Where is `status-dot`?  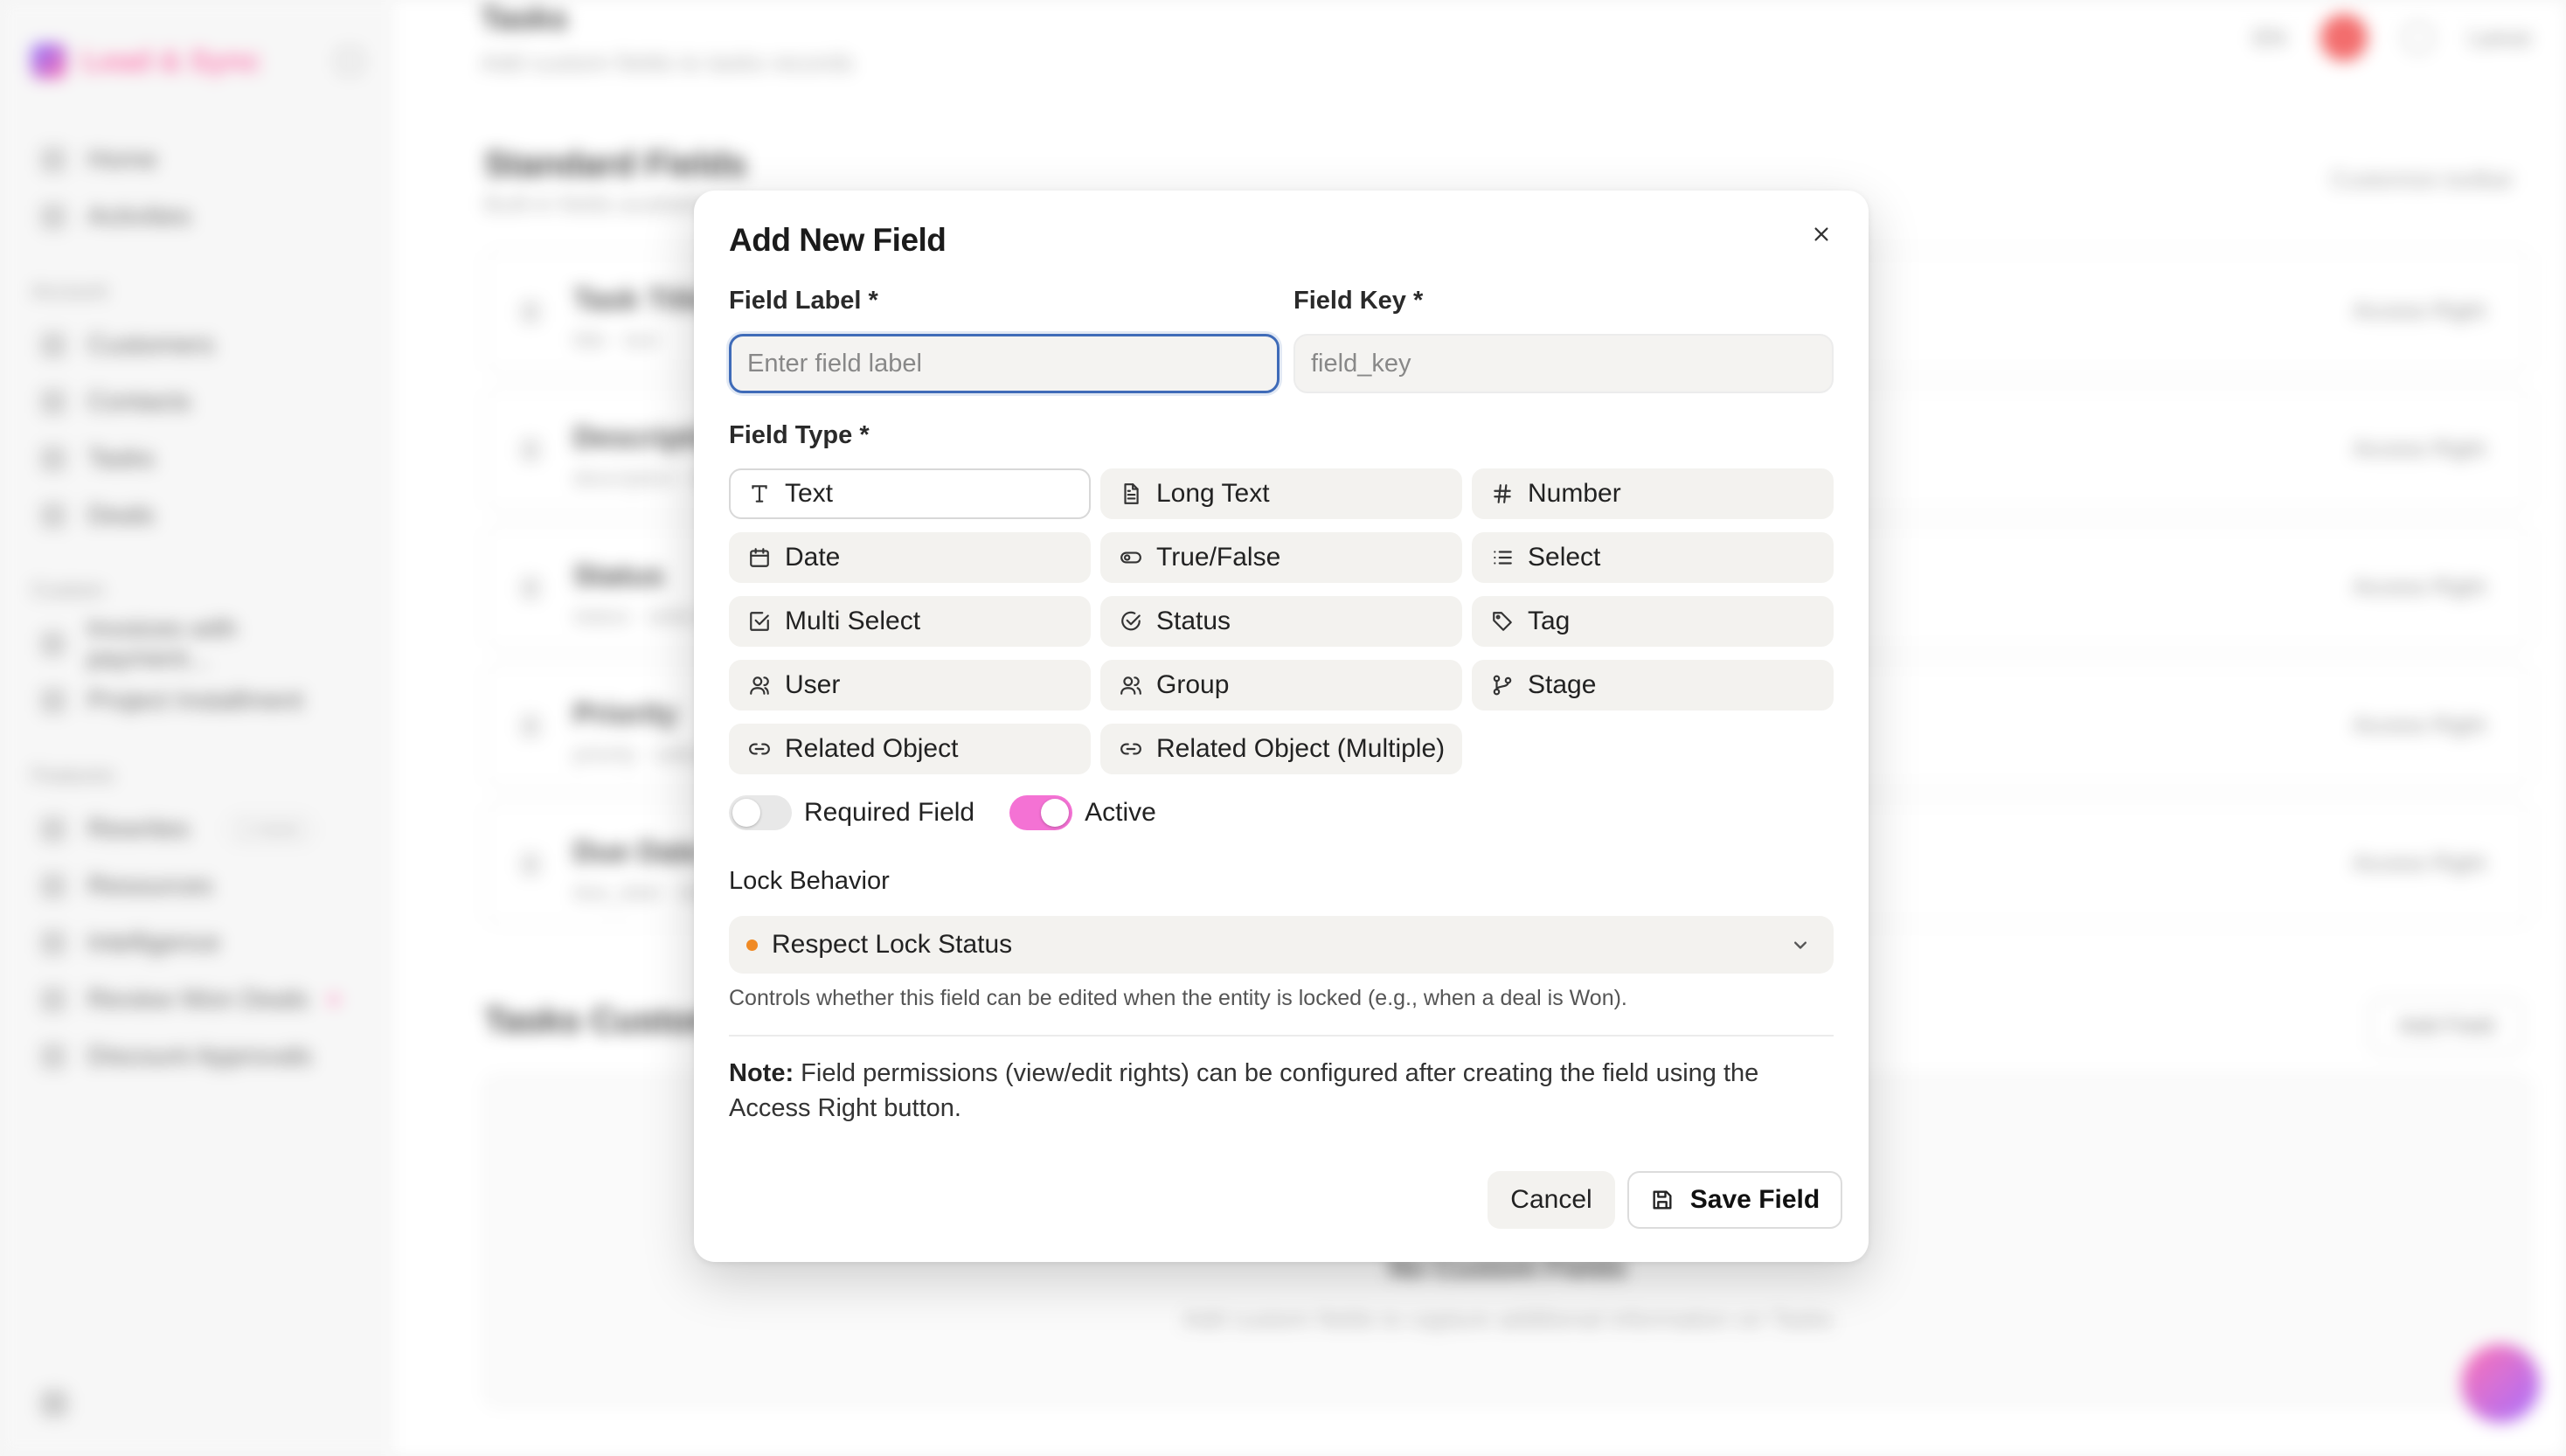
status-dot is located at coordinates (752, 945).